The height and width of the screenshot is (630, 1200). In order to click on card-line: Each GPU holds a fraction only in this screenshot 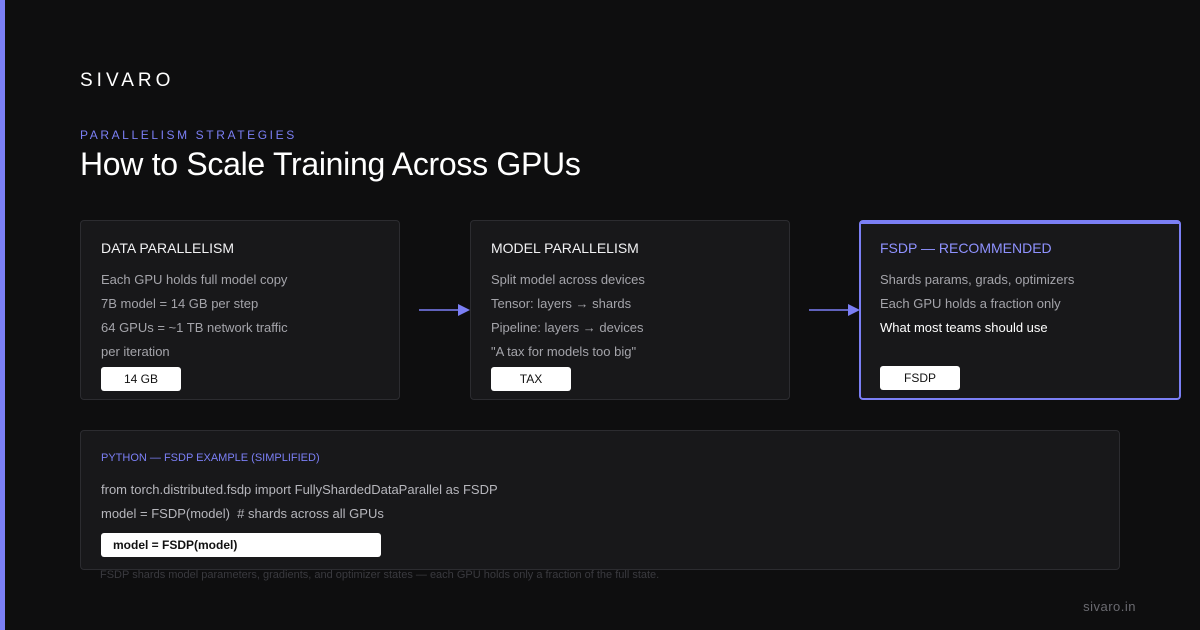, I will do `click(970, 303)`.